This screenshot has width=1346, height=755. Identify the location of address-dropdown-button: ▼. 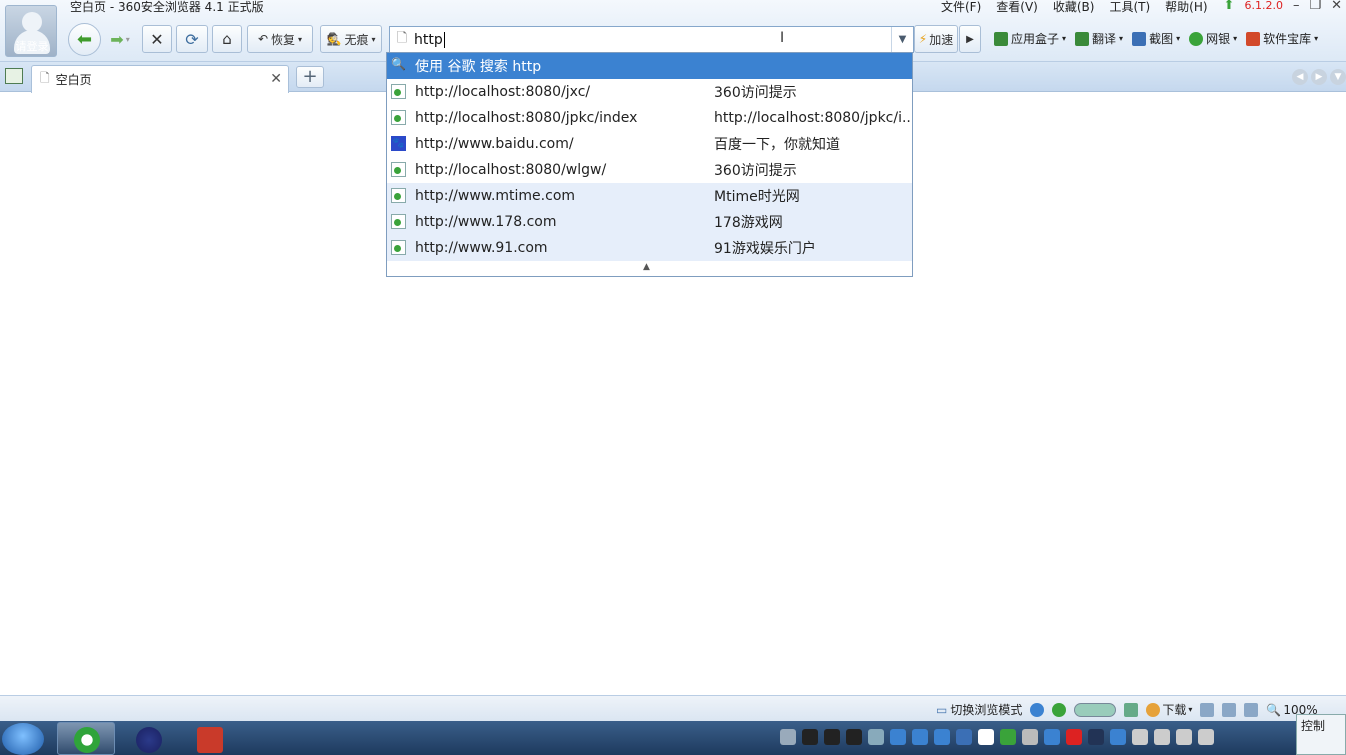
(902, 39).